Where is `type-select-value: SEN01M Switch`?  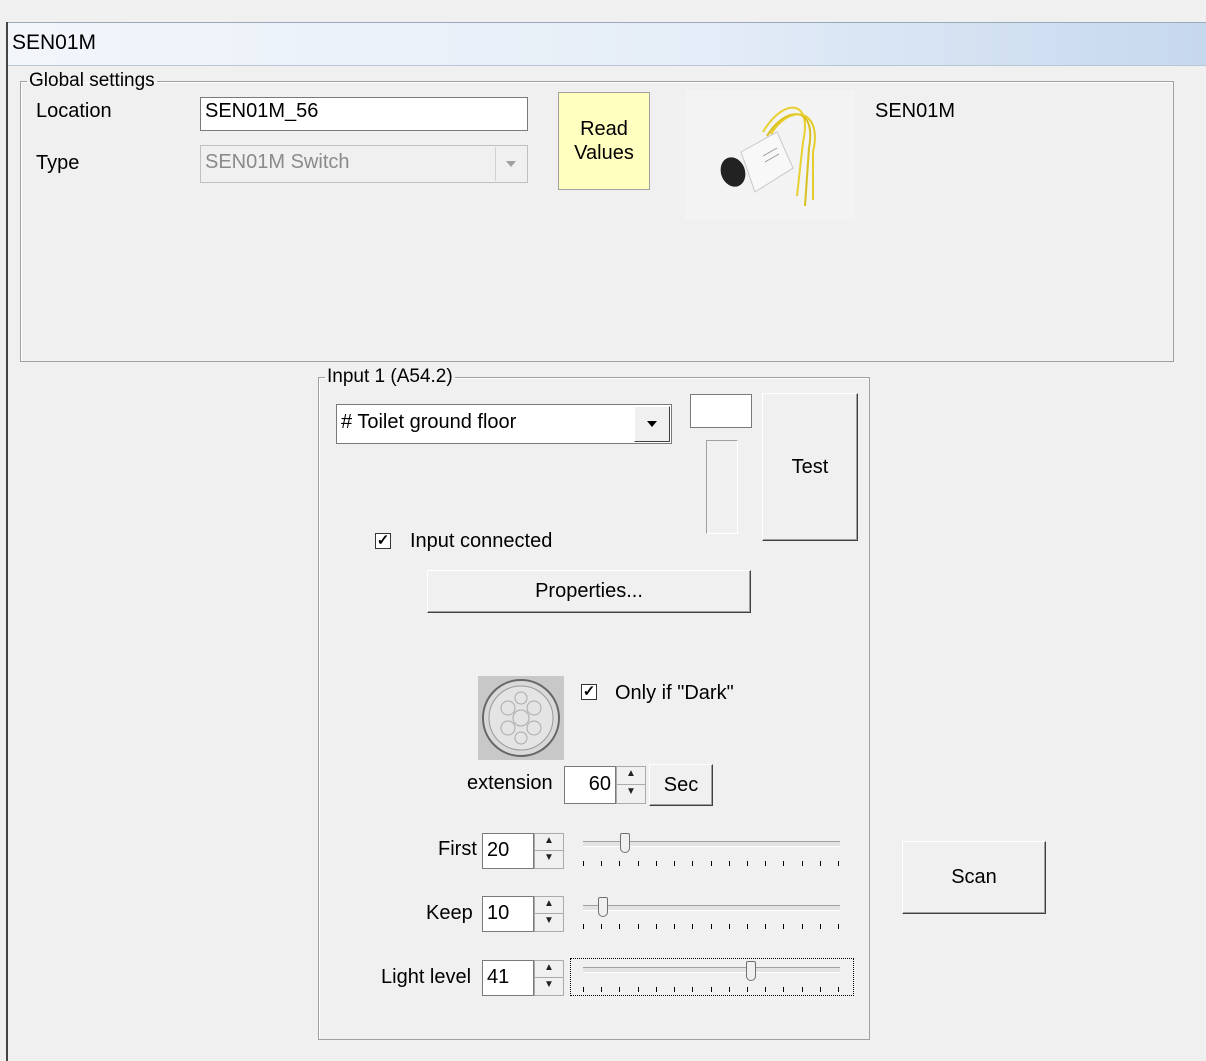 type-select-value: SEN01M Switch is located at coordinates (277, 162).